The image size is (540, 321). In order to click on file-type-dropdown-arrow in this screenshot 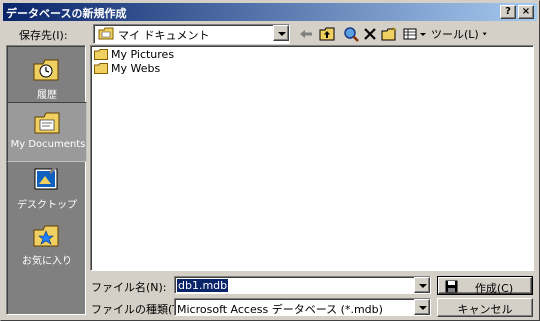, I will do `click(422, 307)`.